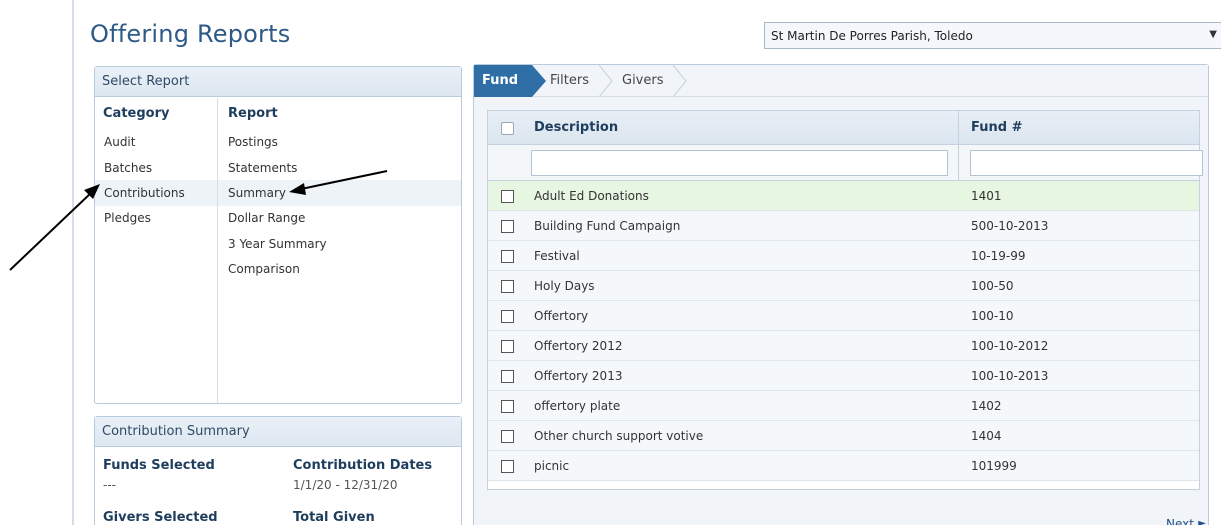 The height and width of the screenshot is (525, 1221). What do you see at coordinates (334, 517) in the screenshot?
I see `total-given-label: Total Given` at bounding box center [334, 517].